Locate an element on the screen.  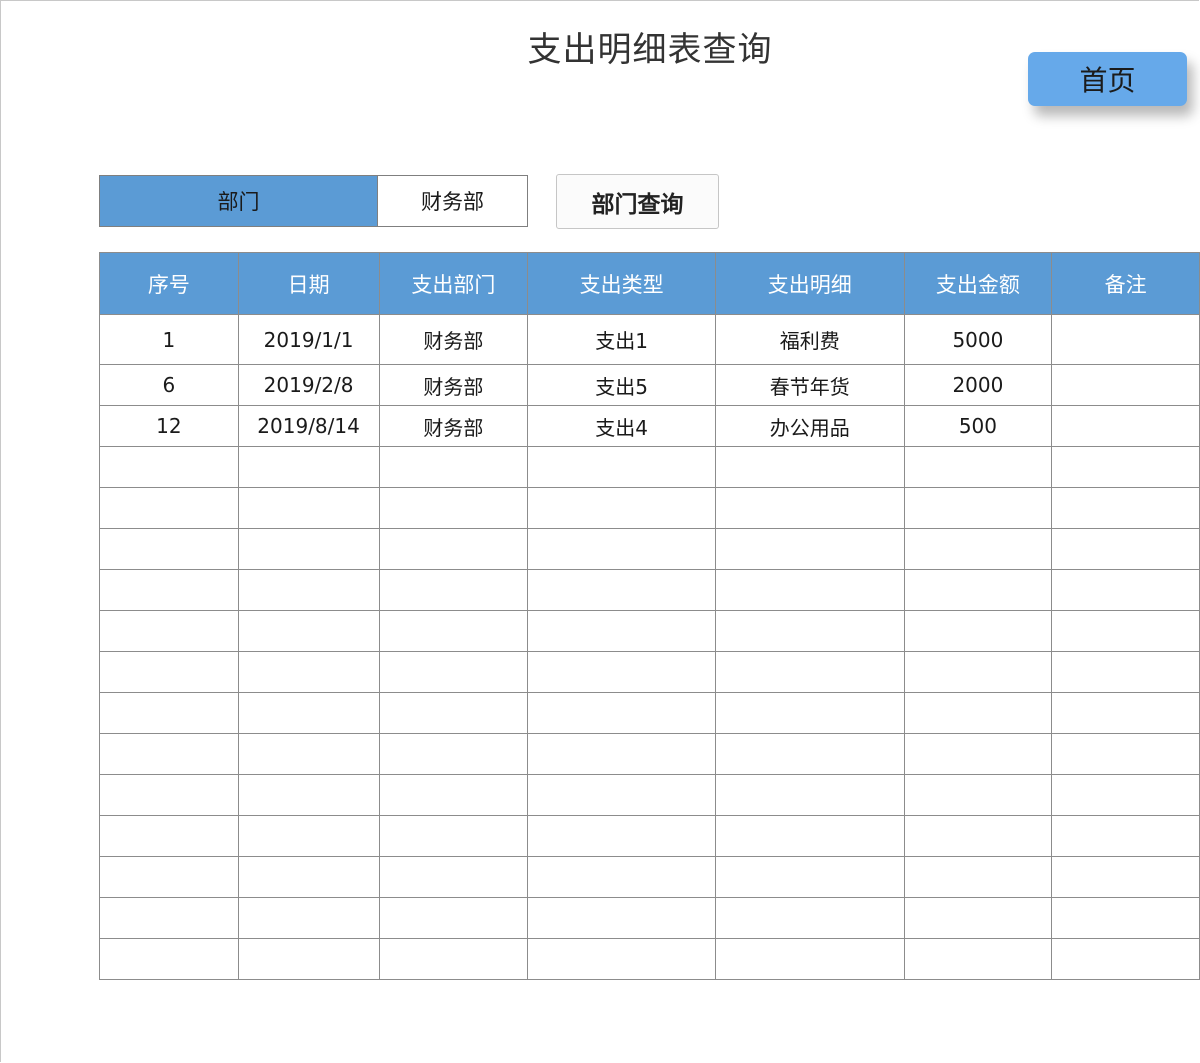
cell-type: 支出4 is located at coordinates (621, 426).